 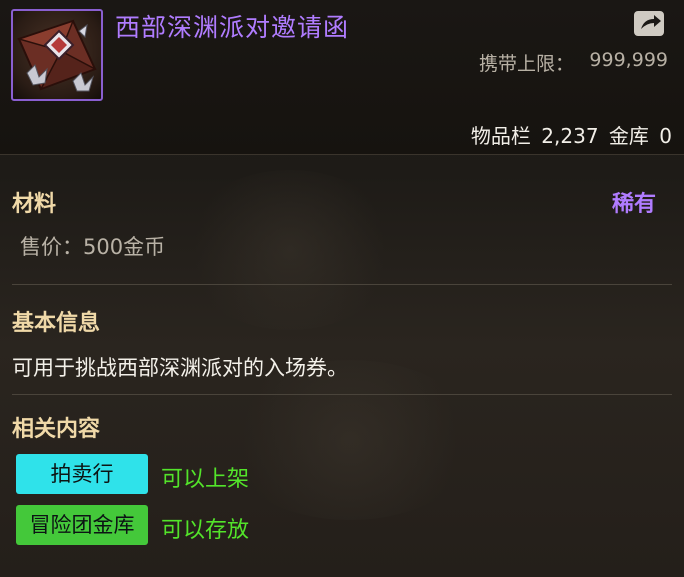 What do you see at coordinates (665, 136) in the screenshot?
I see `bank-count: 0` at bounding box center [665, 136].